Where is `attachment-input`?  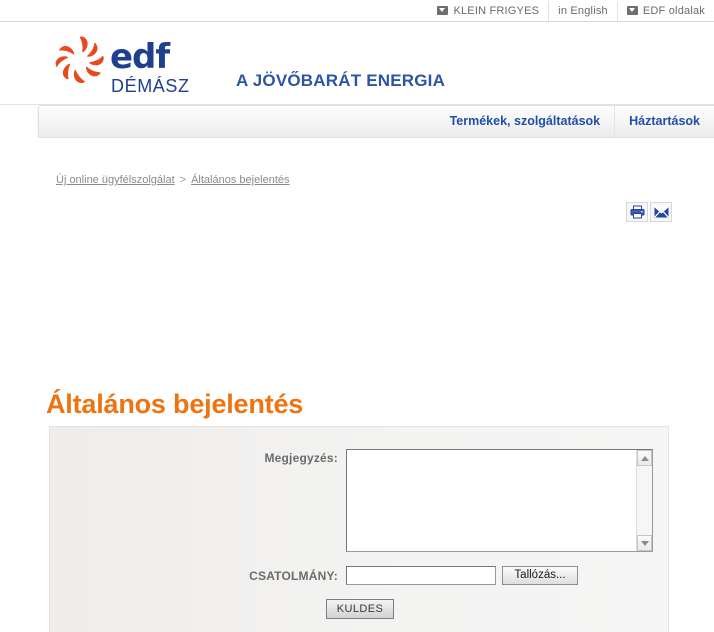
attachment-input is located at coordinates (421, 575).